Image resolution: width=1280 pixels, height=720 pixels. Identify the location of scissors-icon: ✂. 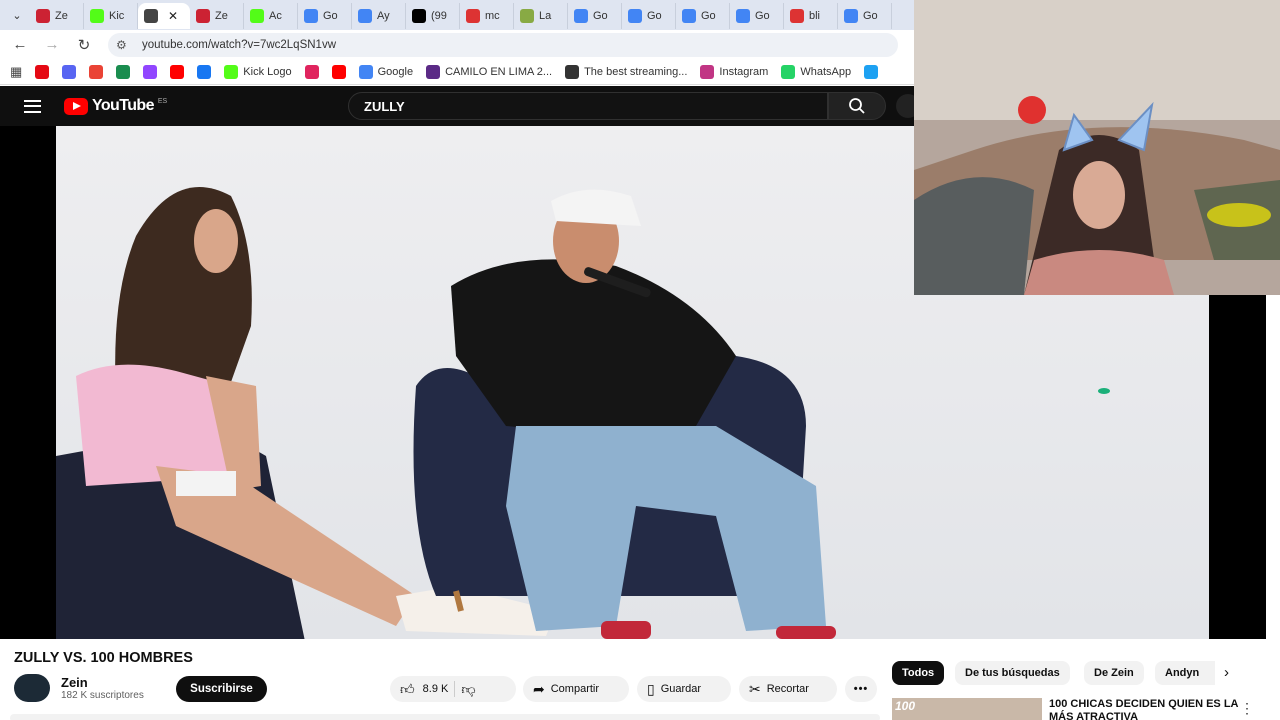
(755, 688).